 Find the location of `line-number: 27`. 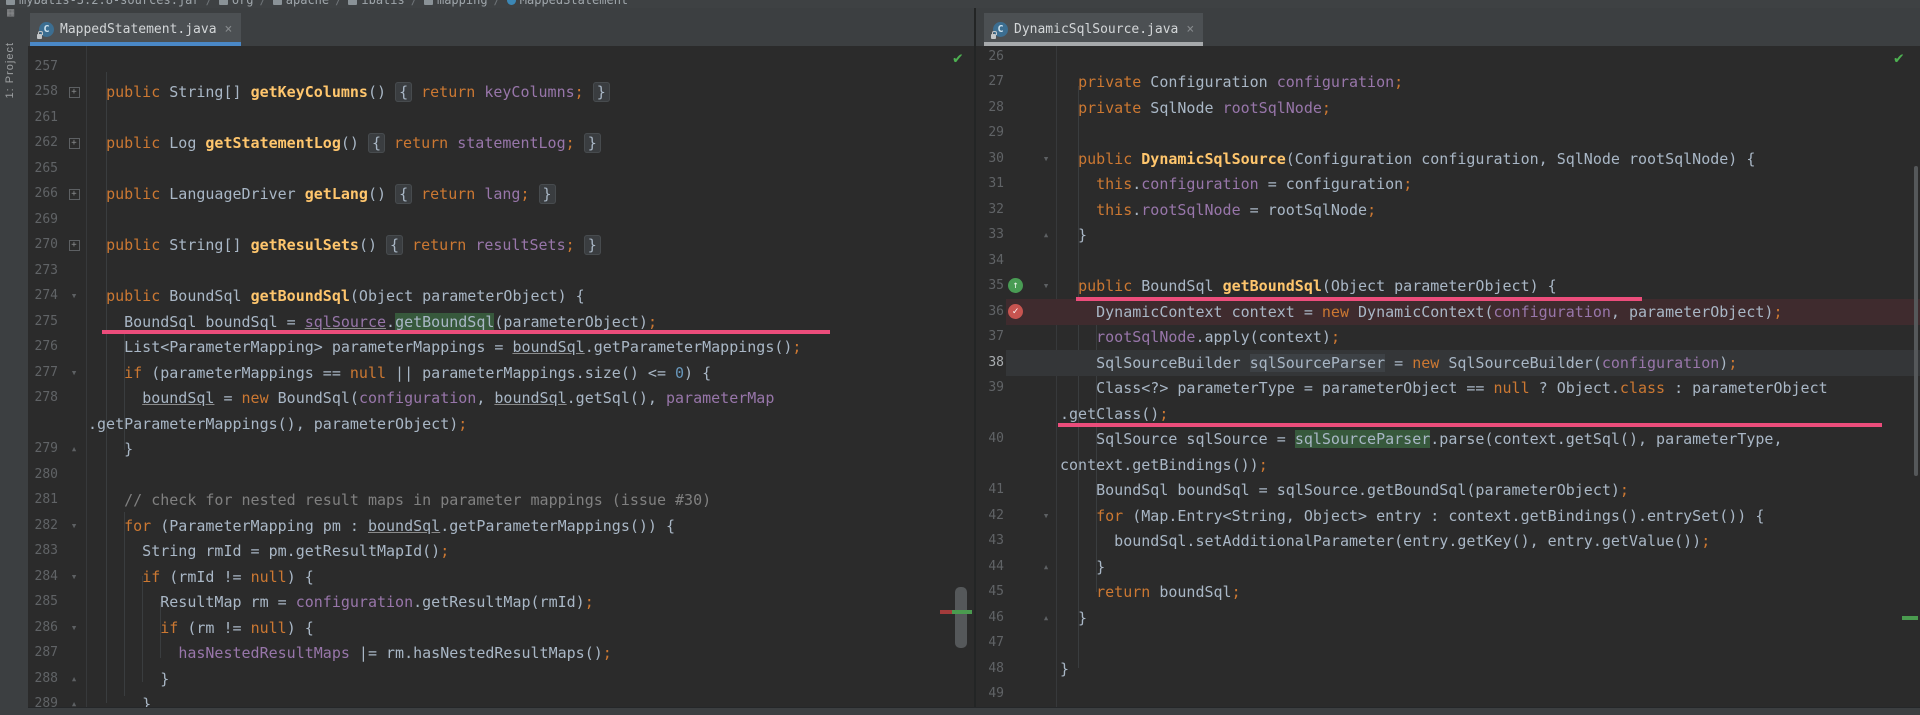

line-number: 27 is located at coordinates (991, 82).